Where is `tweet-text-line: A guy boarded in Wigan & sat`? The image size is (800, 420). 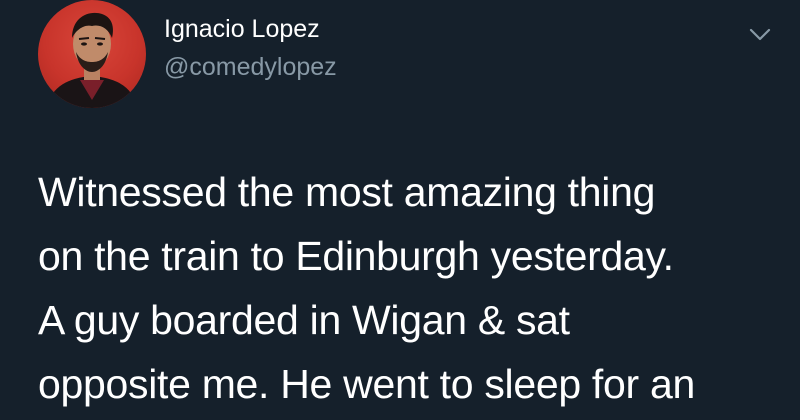 tweet-text-line: A guy boarded in Wigan & sat is located at coordinates (304, 320).